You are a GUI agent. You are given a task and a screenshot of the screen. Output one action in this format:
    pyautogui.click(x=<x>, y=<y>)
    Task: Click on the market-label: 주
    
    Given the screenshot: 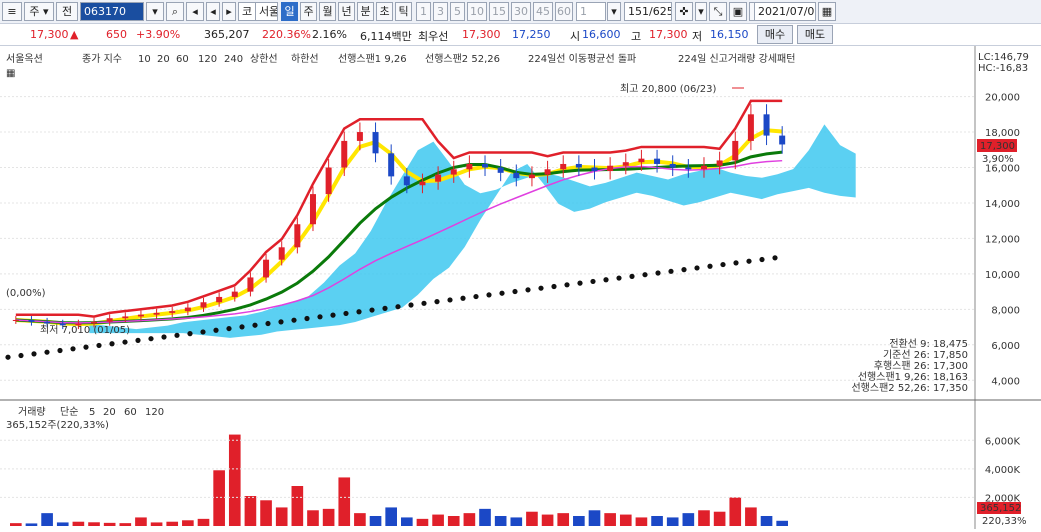 What is the action you would take?
    pyautogui.click(x=34, y=11)
    